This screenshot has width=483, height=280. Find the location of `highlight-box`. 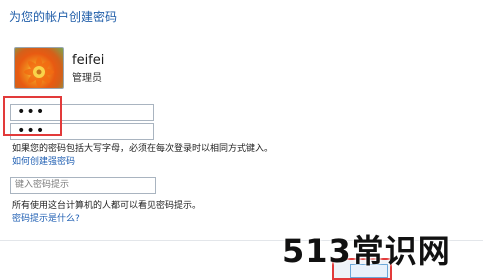

highlight-box is located at coordinates (32, 116).